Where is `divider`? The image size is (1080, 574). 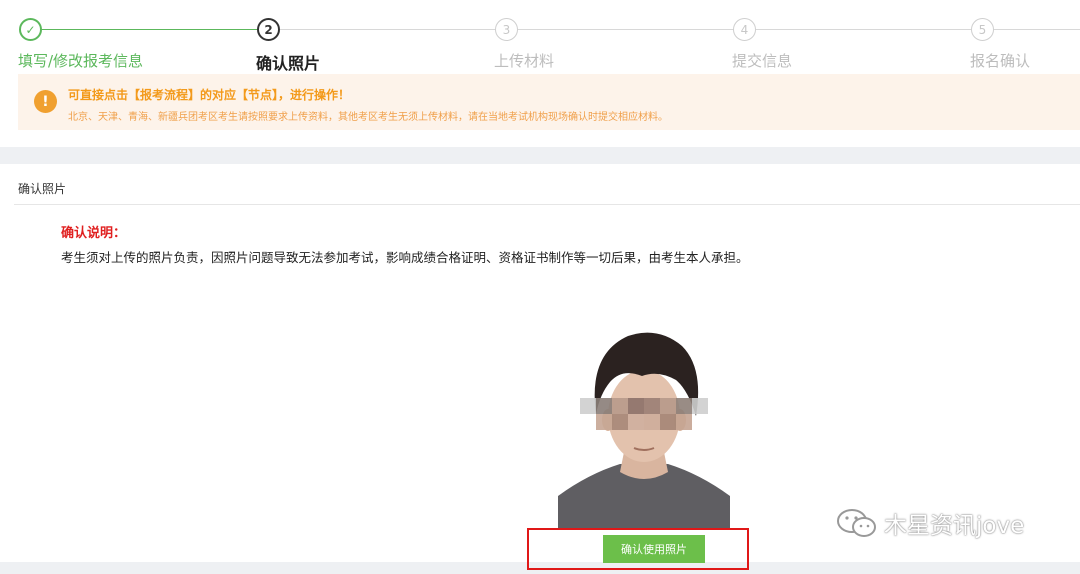 divider is located at coordinates (547, 204).